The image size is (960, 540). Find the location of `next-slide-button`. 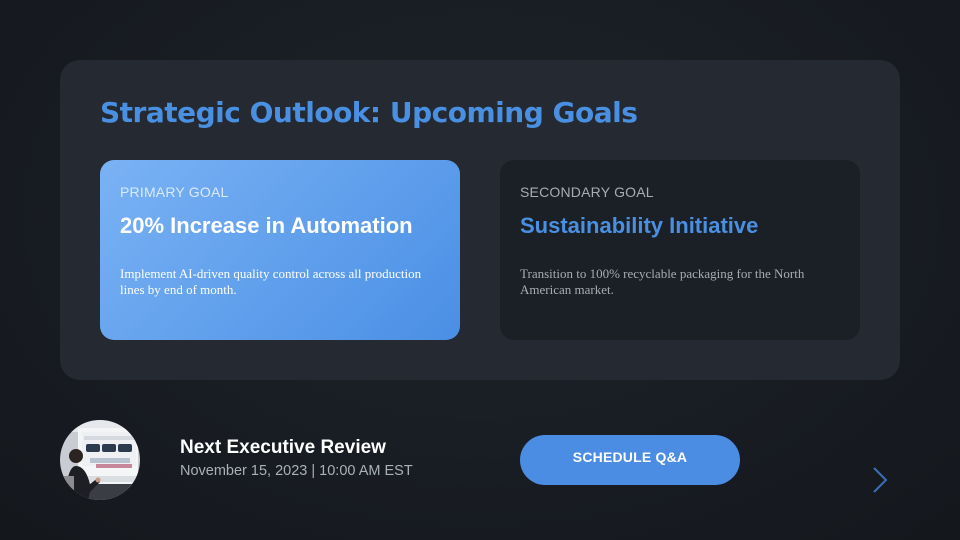

next-slide-button is located at coordinates (880, 480).